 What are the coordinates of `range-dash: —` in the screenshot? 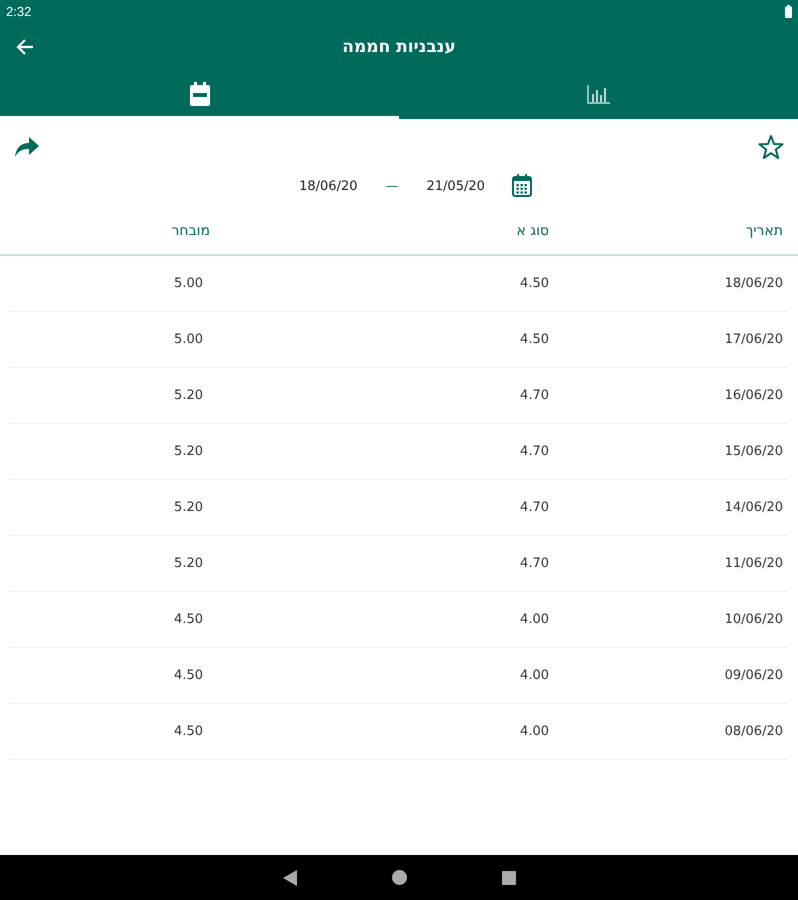 It's located at (392, 186).